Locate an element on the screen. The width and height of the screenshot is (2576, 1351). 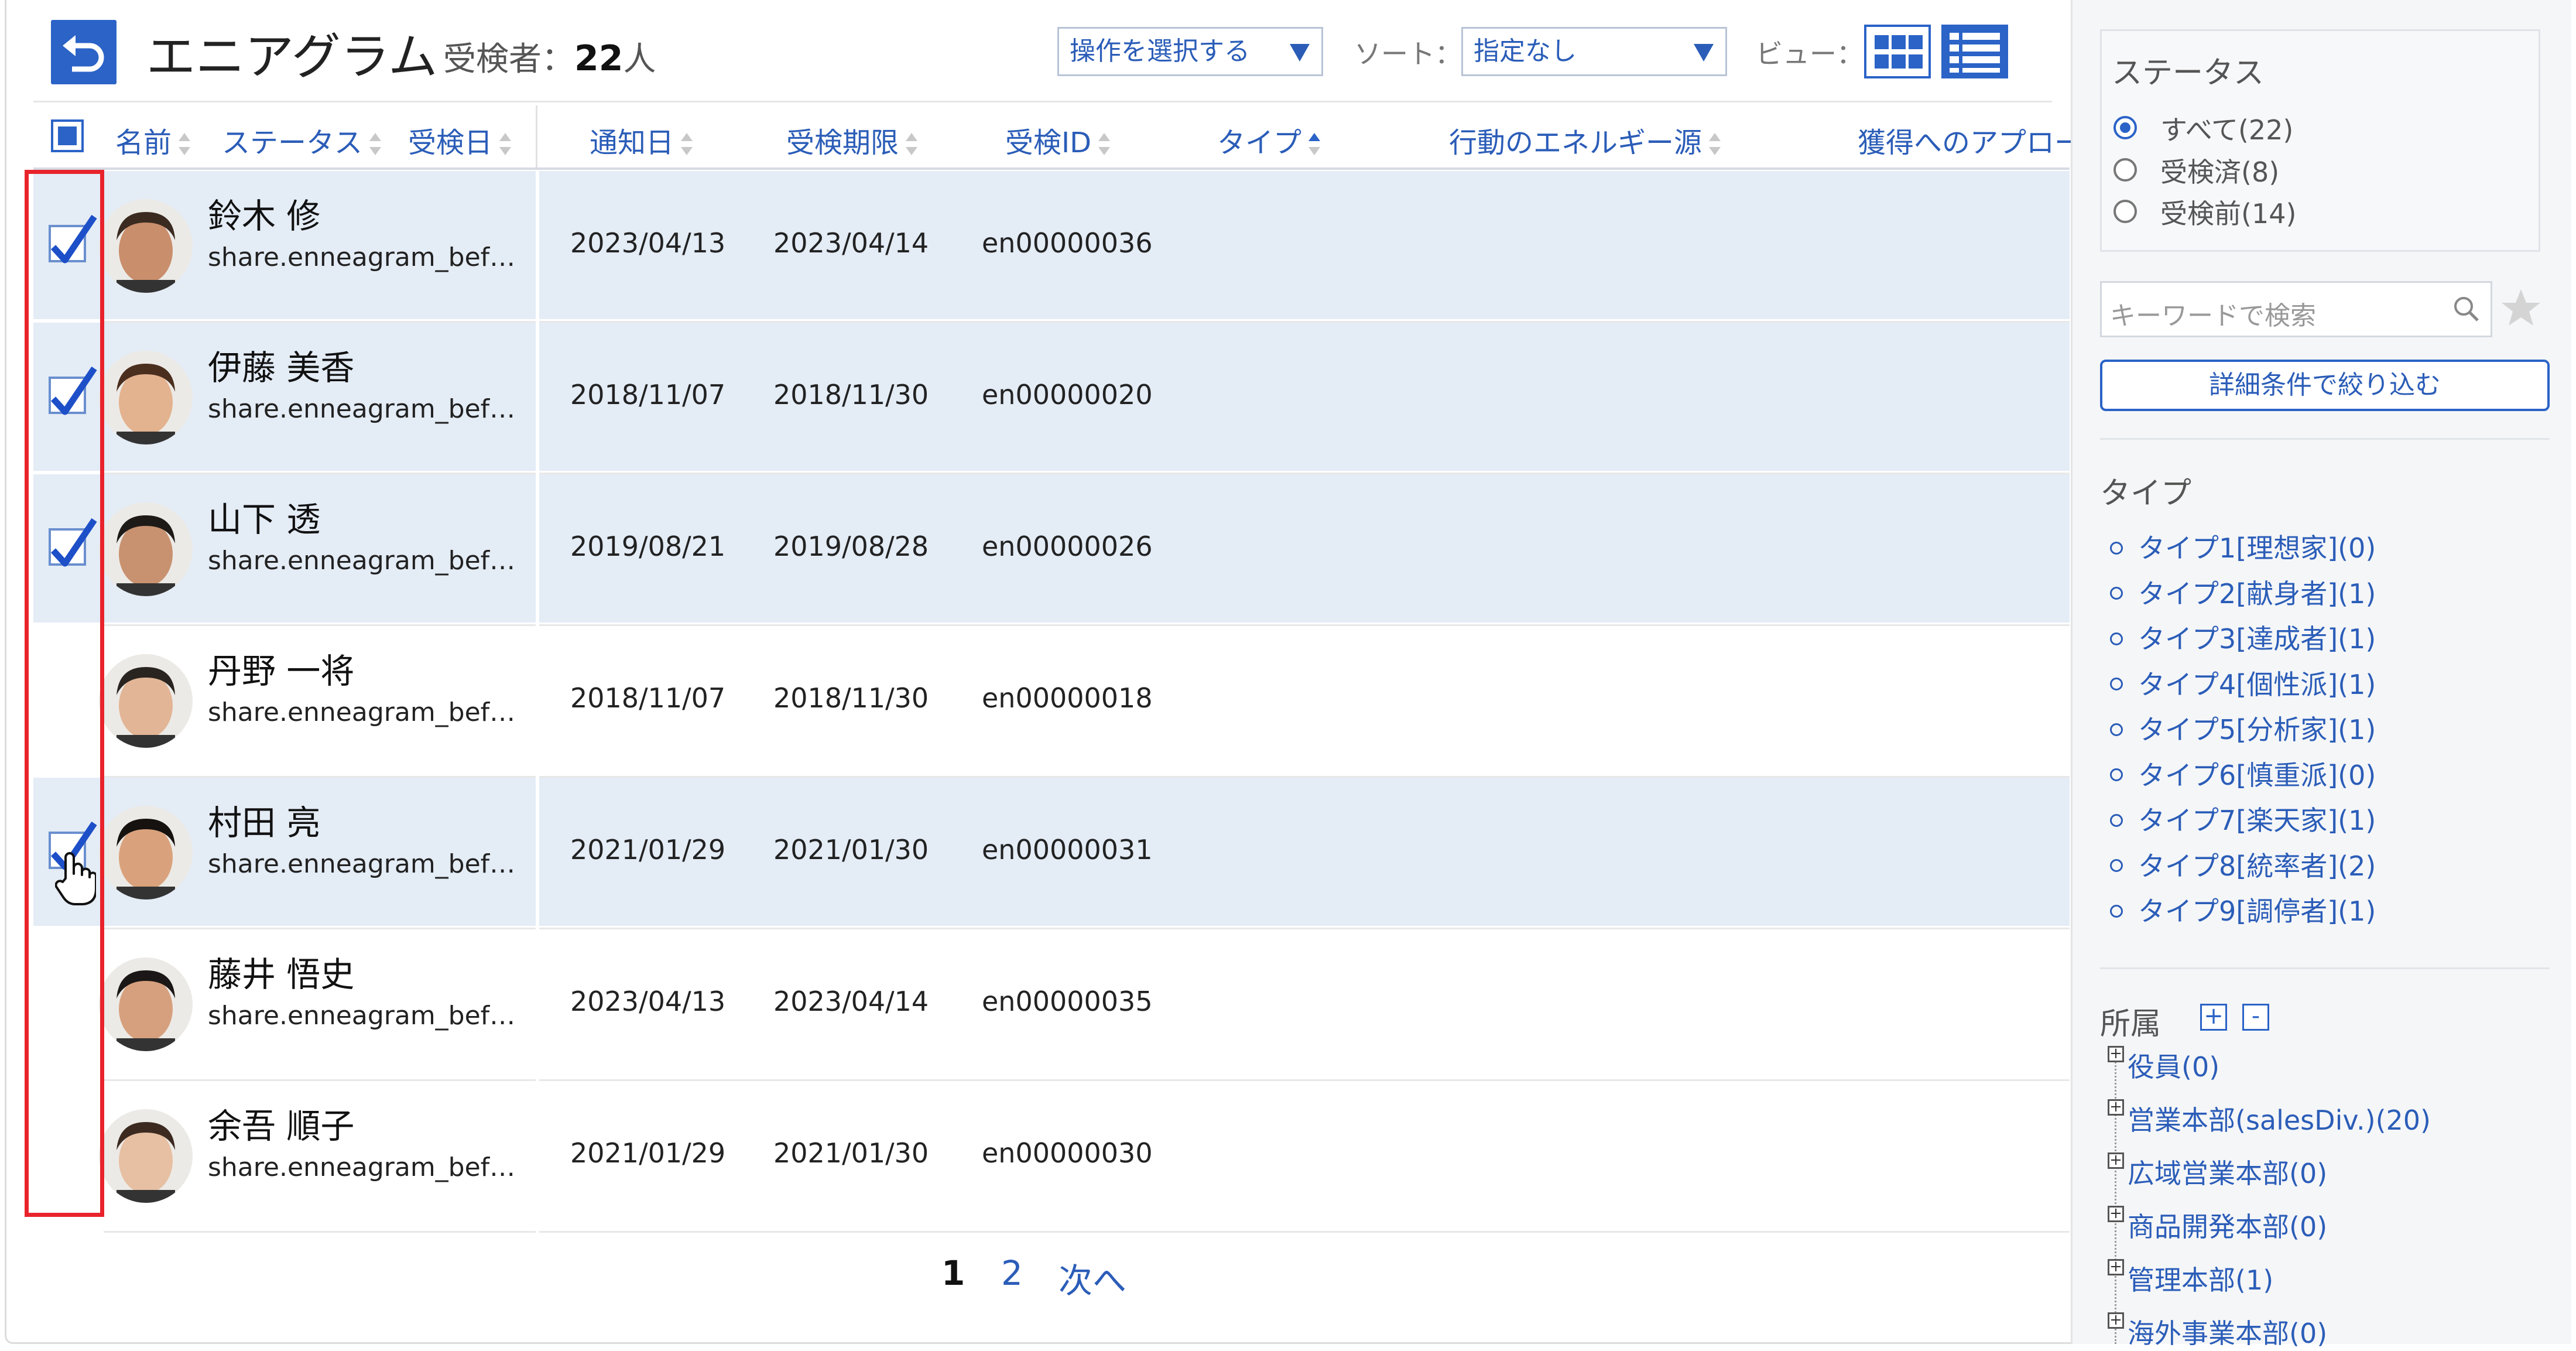
next-page-link: 次へ is located at coordinates (1092, 1277).